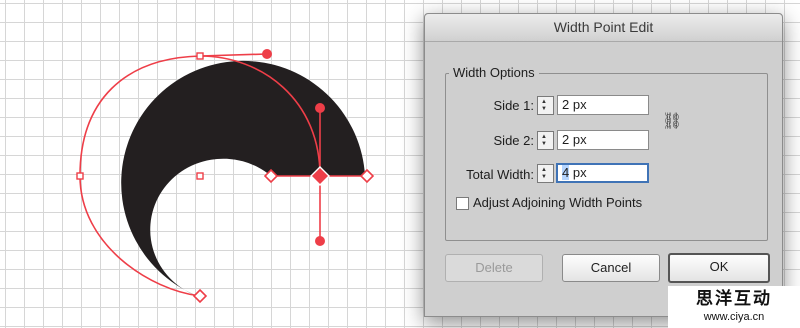  Describe the element at coordinates (603, 140) in the screenshot. I see `side2-input: 2 px` at that location.